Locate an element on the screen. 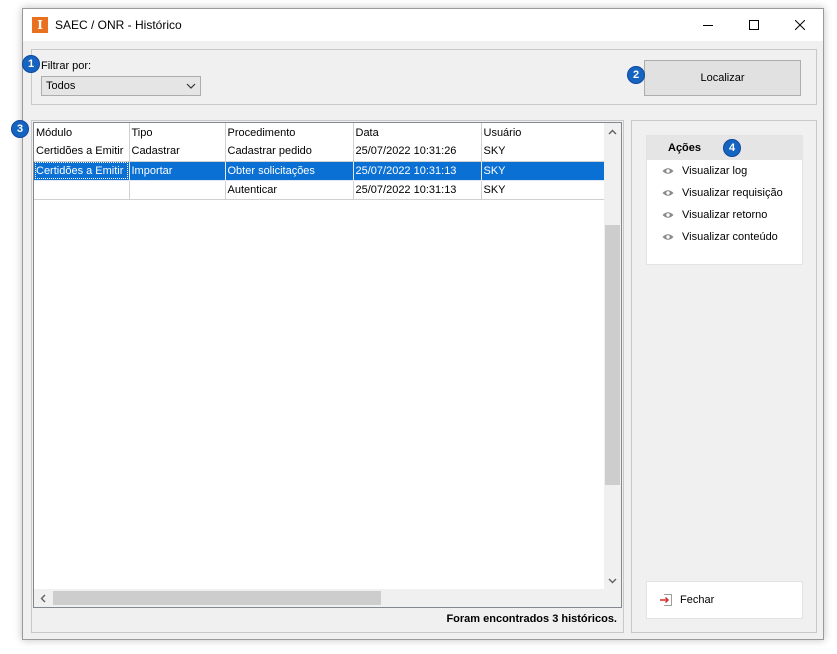  action-label: Visualizar retorno is located at coordinates (725, 215).